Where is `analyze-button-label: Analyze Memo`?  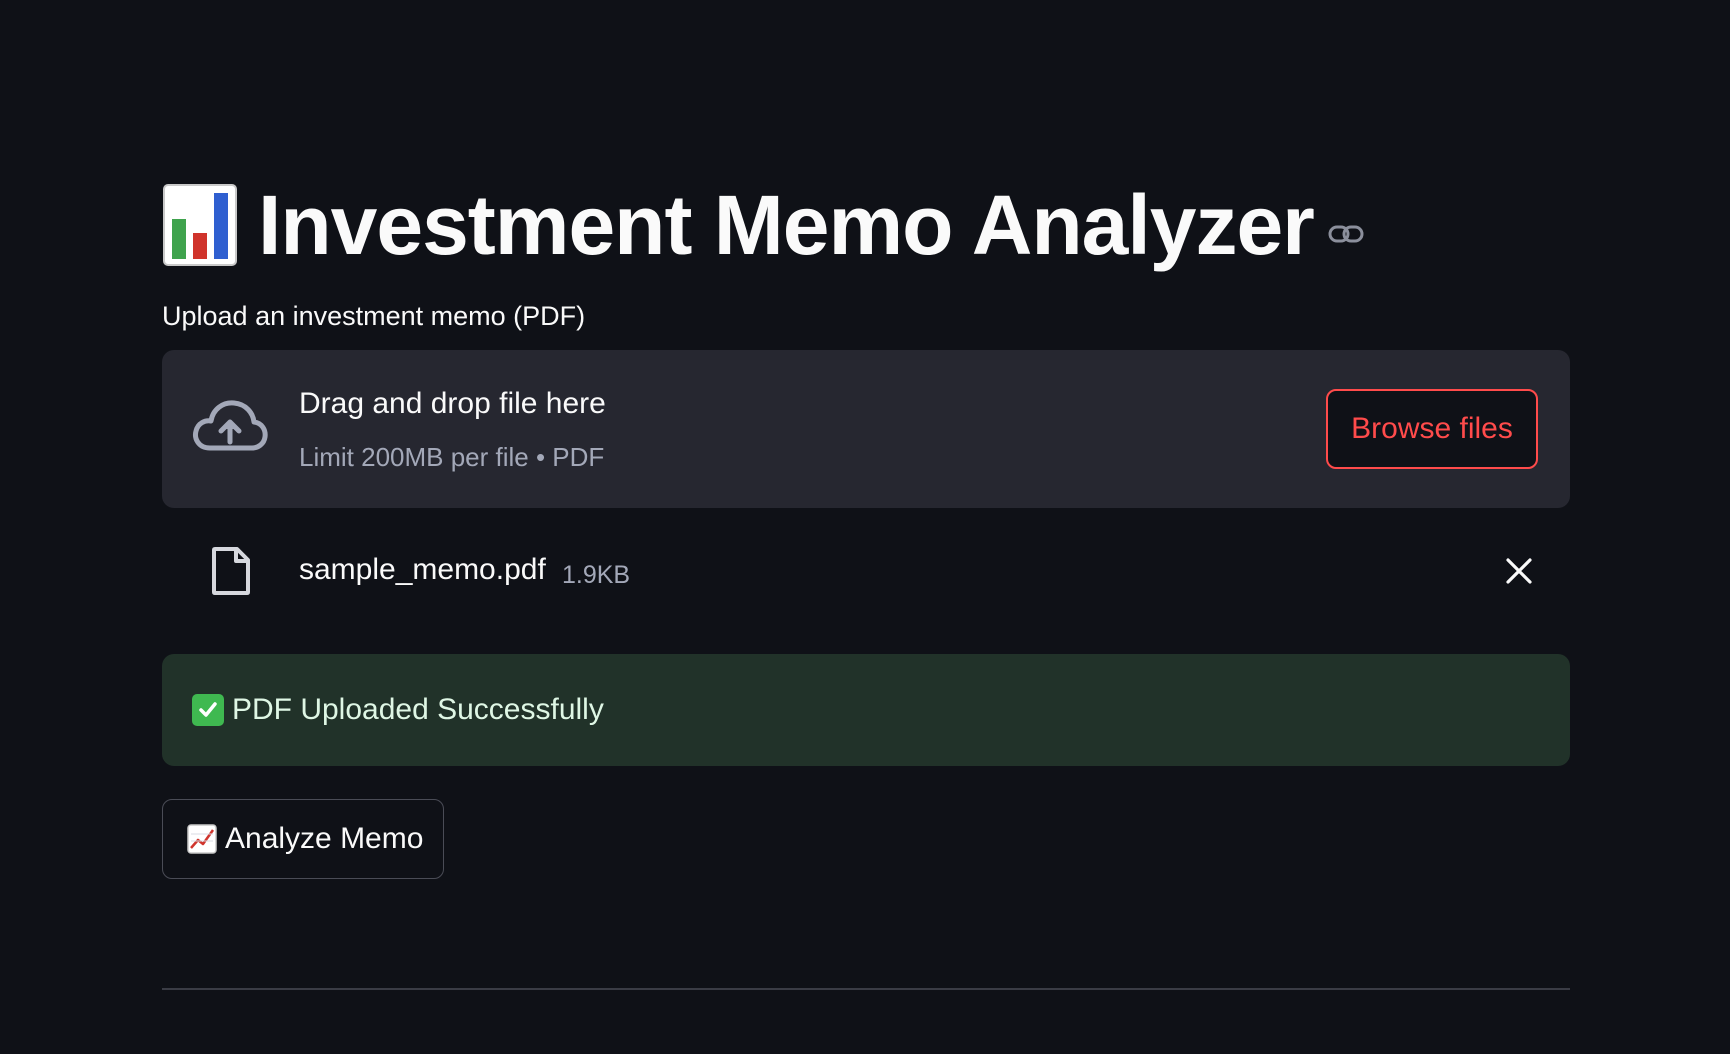
analyze-button-label: Analyze Memo is located at coordinates (324, 838).